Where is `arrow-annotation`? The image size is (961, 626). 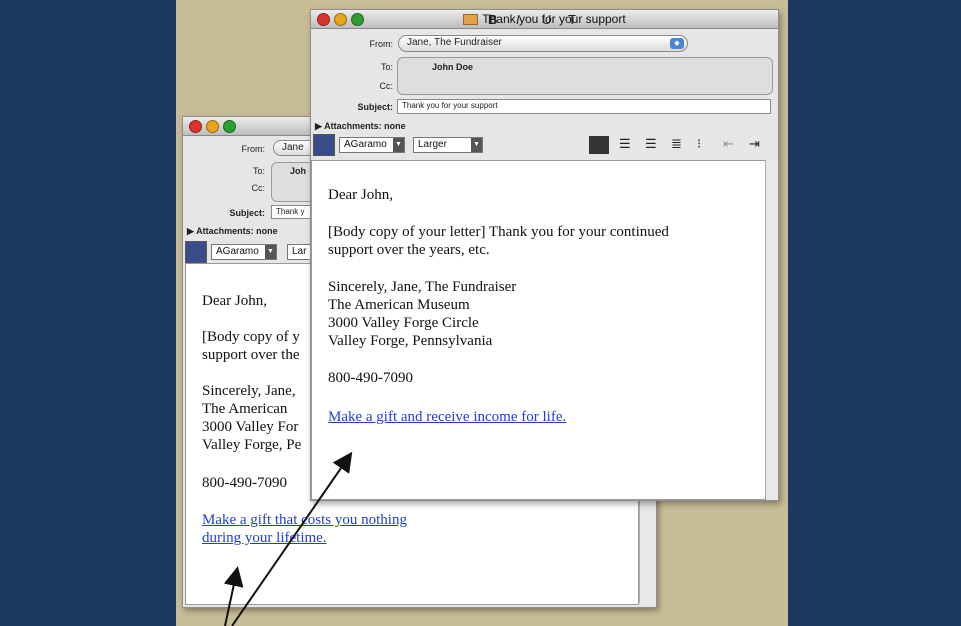
arrow-annotation is located at coordinates (288, 538).